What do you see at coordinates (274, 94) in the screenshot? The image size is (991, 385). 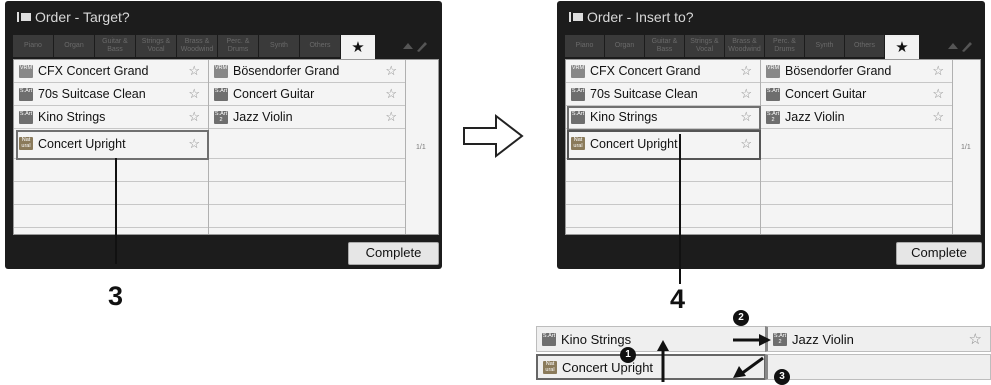 I see `voice-name: Concert Guitar` at bounding box center [274, 94].